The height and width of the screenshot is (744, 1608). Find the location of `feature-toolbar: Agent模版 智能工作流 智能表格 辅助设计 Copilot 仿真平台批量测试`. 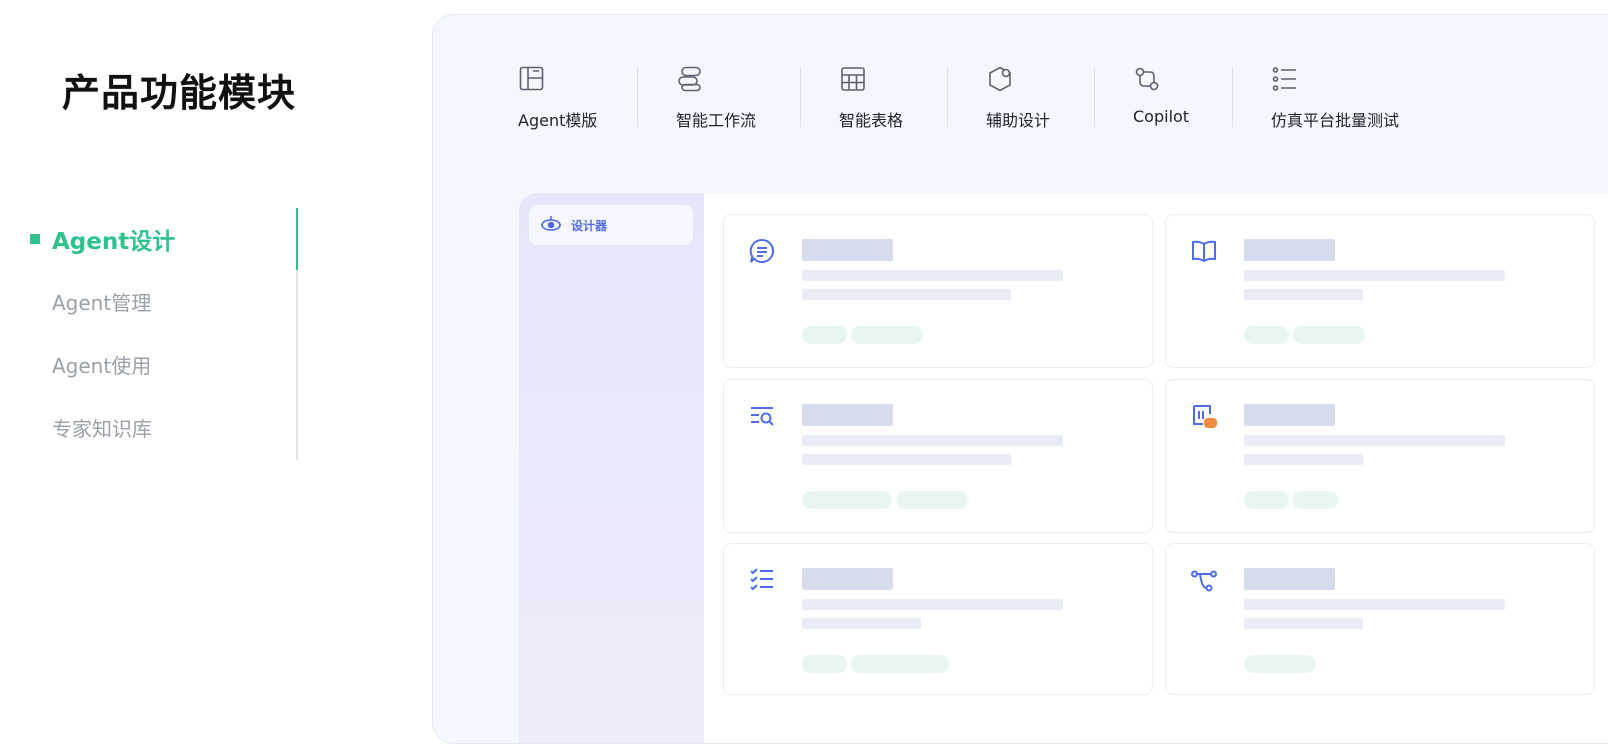

feature-toolbar: Agent模版 智能工作流 智能表格 辅助设计 Copilot 仿真平台批量测试 is located at coordinates (1020, 85).